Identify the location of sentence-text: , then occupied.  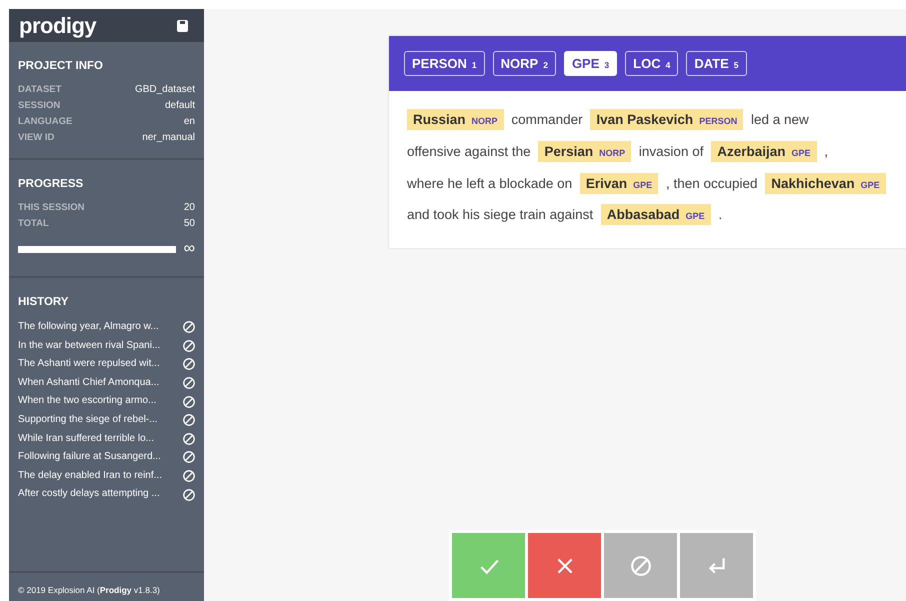
(712, 183).